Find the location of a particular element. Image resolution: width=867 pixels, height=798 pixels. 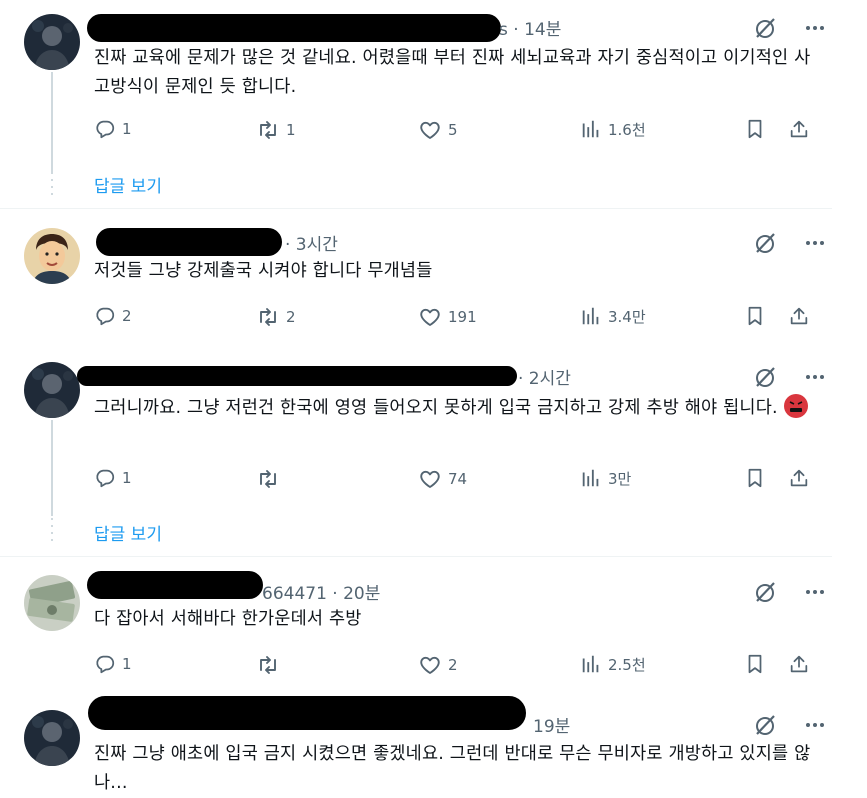

view-count: 2.5천 is located at coordinates (627, 664).